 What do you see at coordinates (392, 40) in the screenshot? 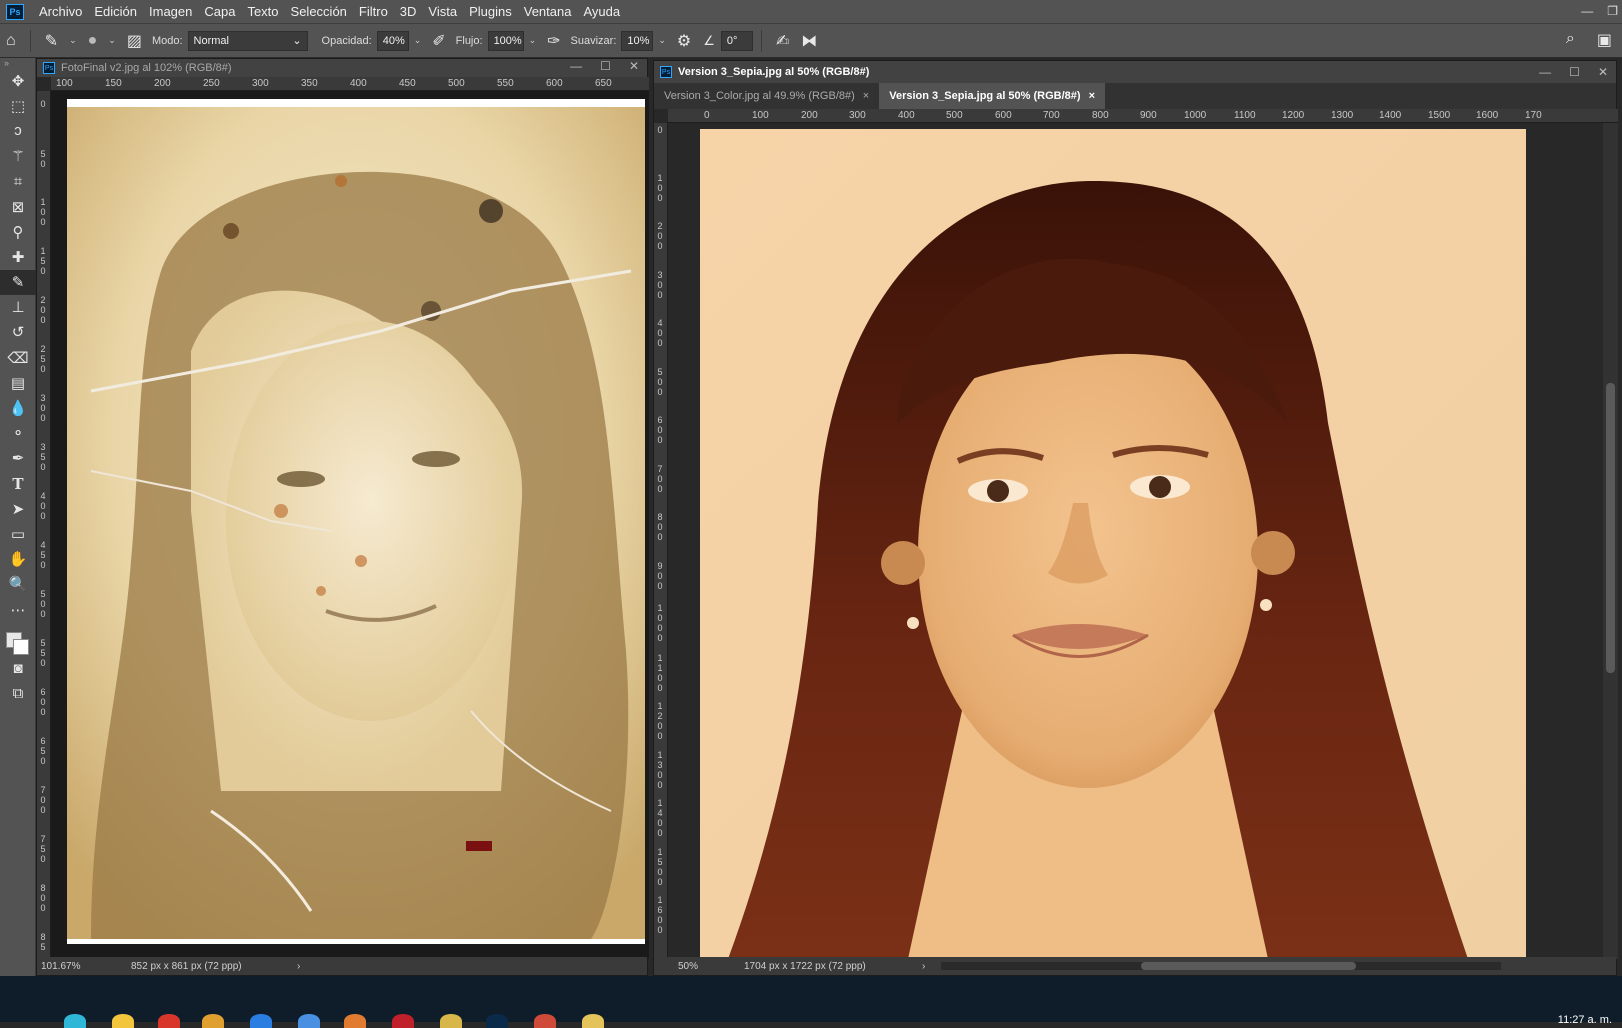
I see `opacity-input: 40%` at bounding box center [392, 40].